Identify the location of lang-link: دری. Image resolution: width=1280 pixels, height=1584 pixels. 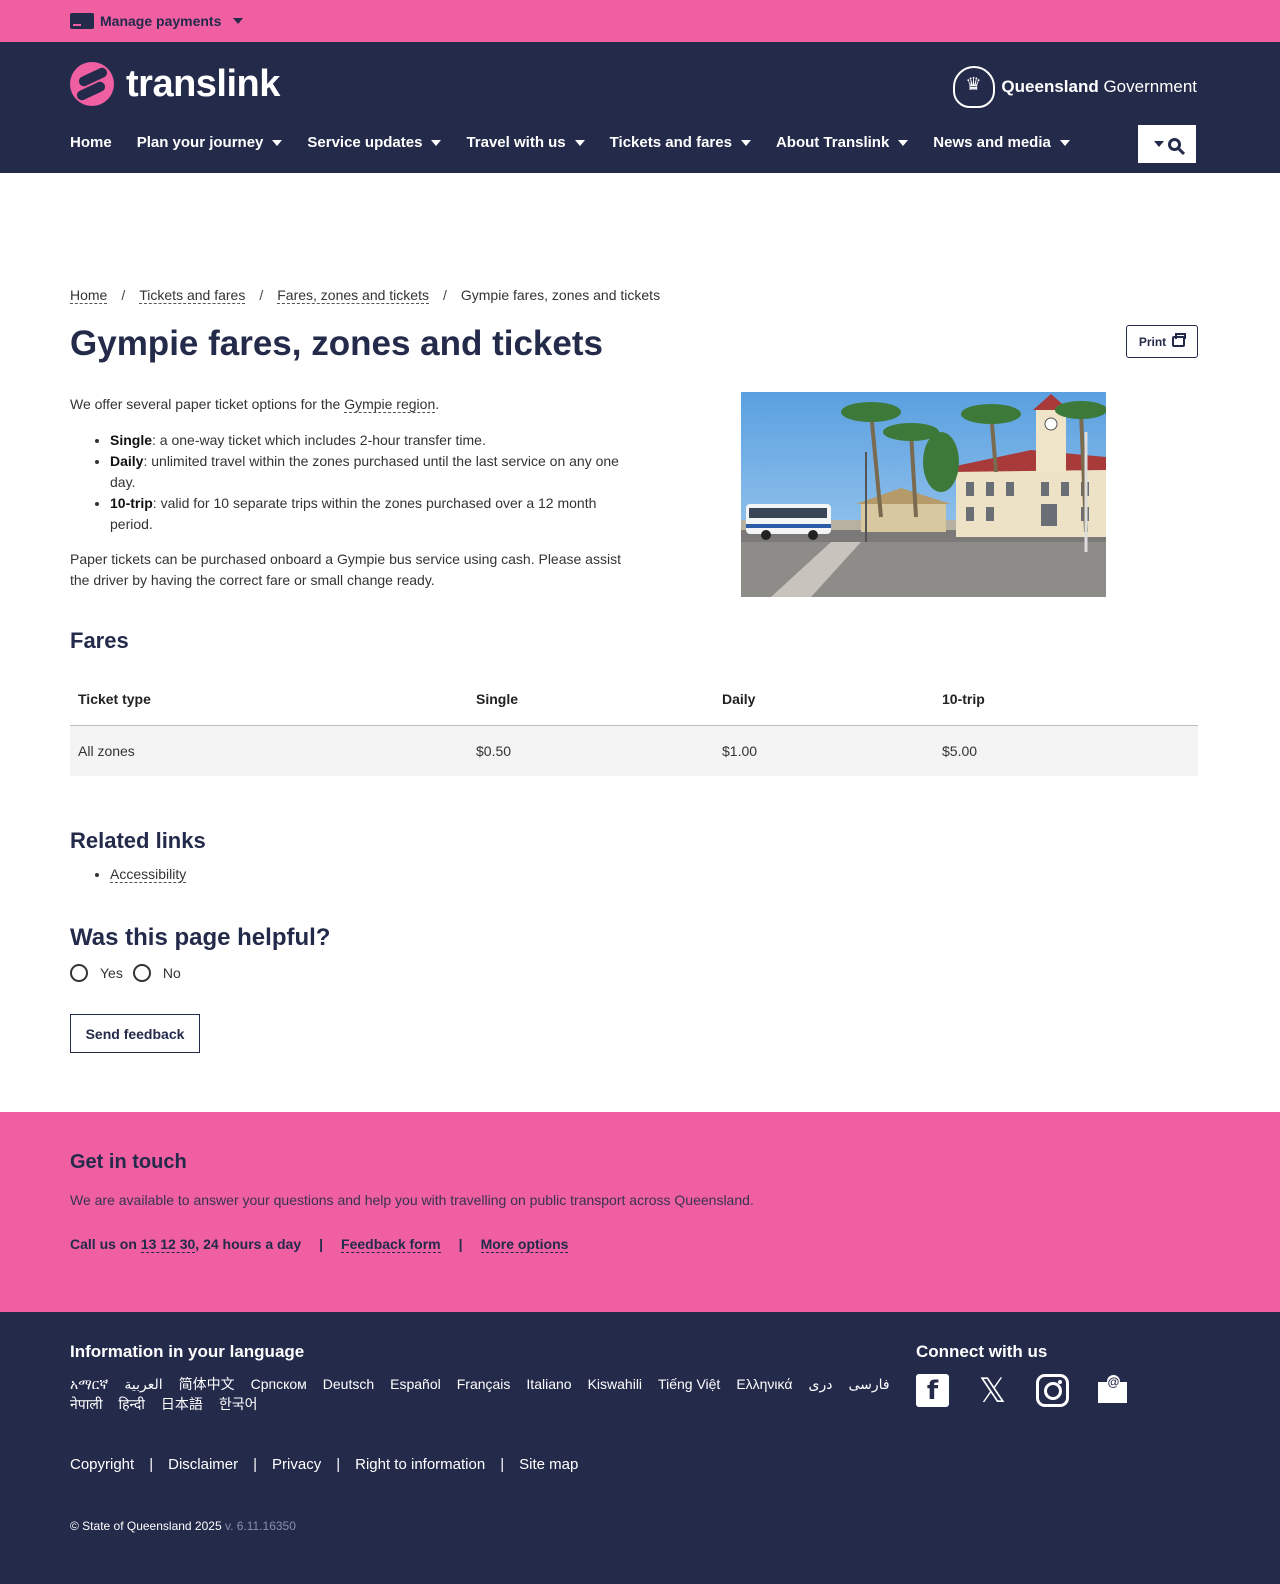
(820, 1384).